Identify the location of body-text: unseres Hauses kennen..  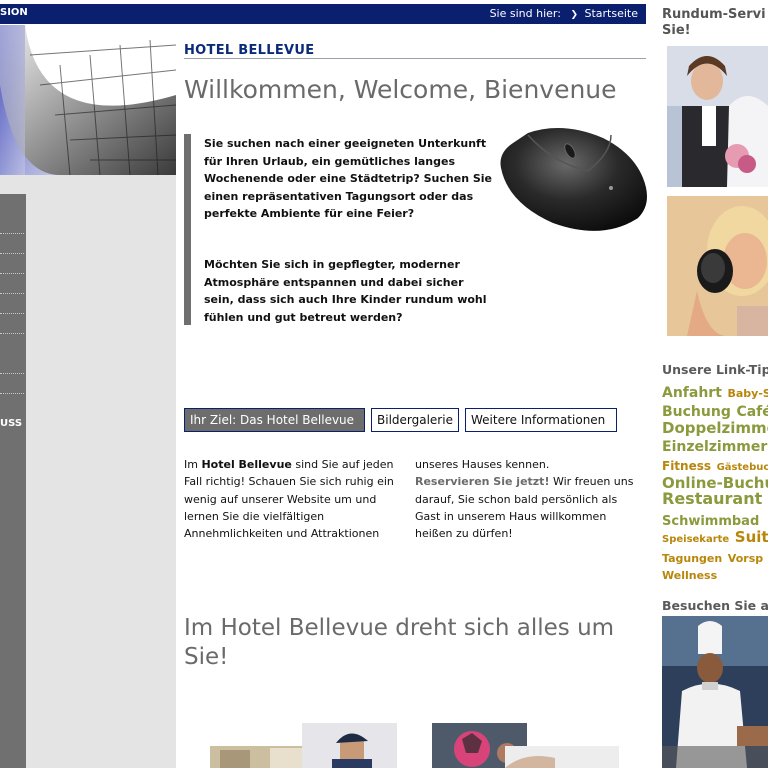
(482, 464).